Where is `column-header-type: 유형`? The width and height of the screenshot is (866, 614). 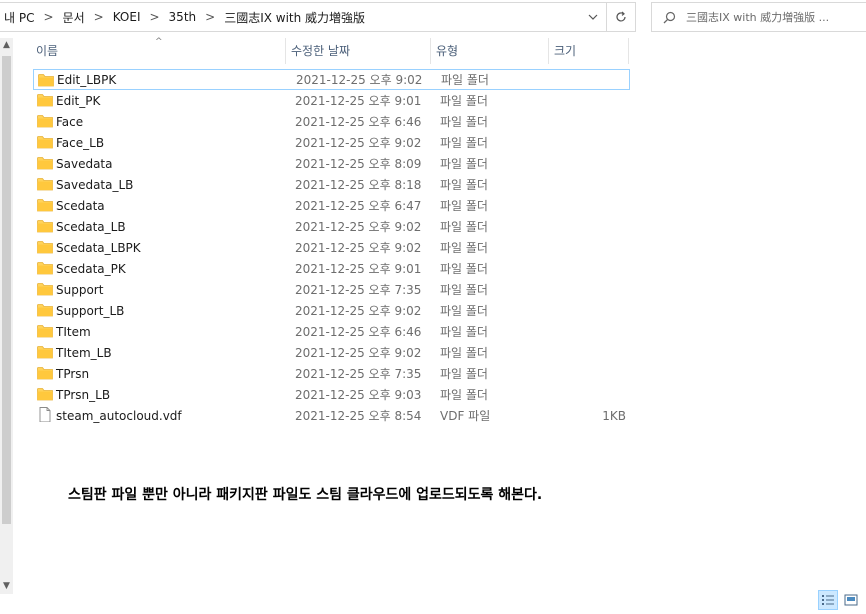
column-header-type: 유형 is located at coordinates (490, 51).